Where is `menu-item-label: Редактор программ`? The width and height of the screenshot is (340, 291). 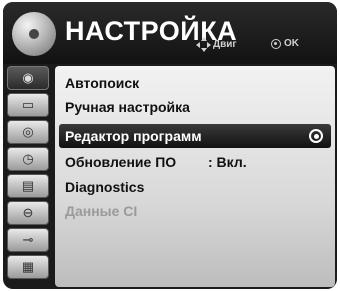 menu-item-label: Редактор программ is located at coordinates (133, 136).